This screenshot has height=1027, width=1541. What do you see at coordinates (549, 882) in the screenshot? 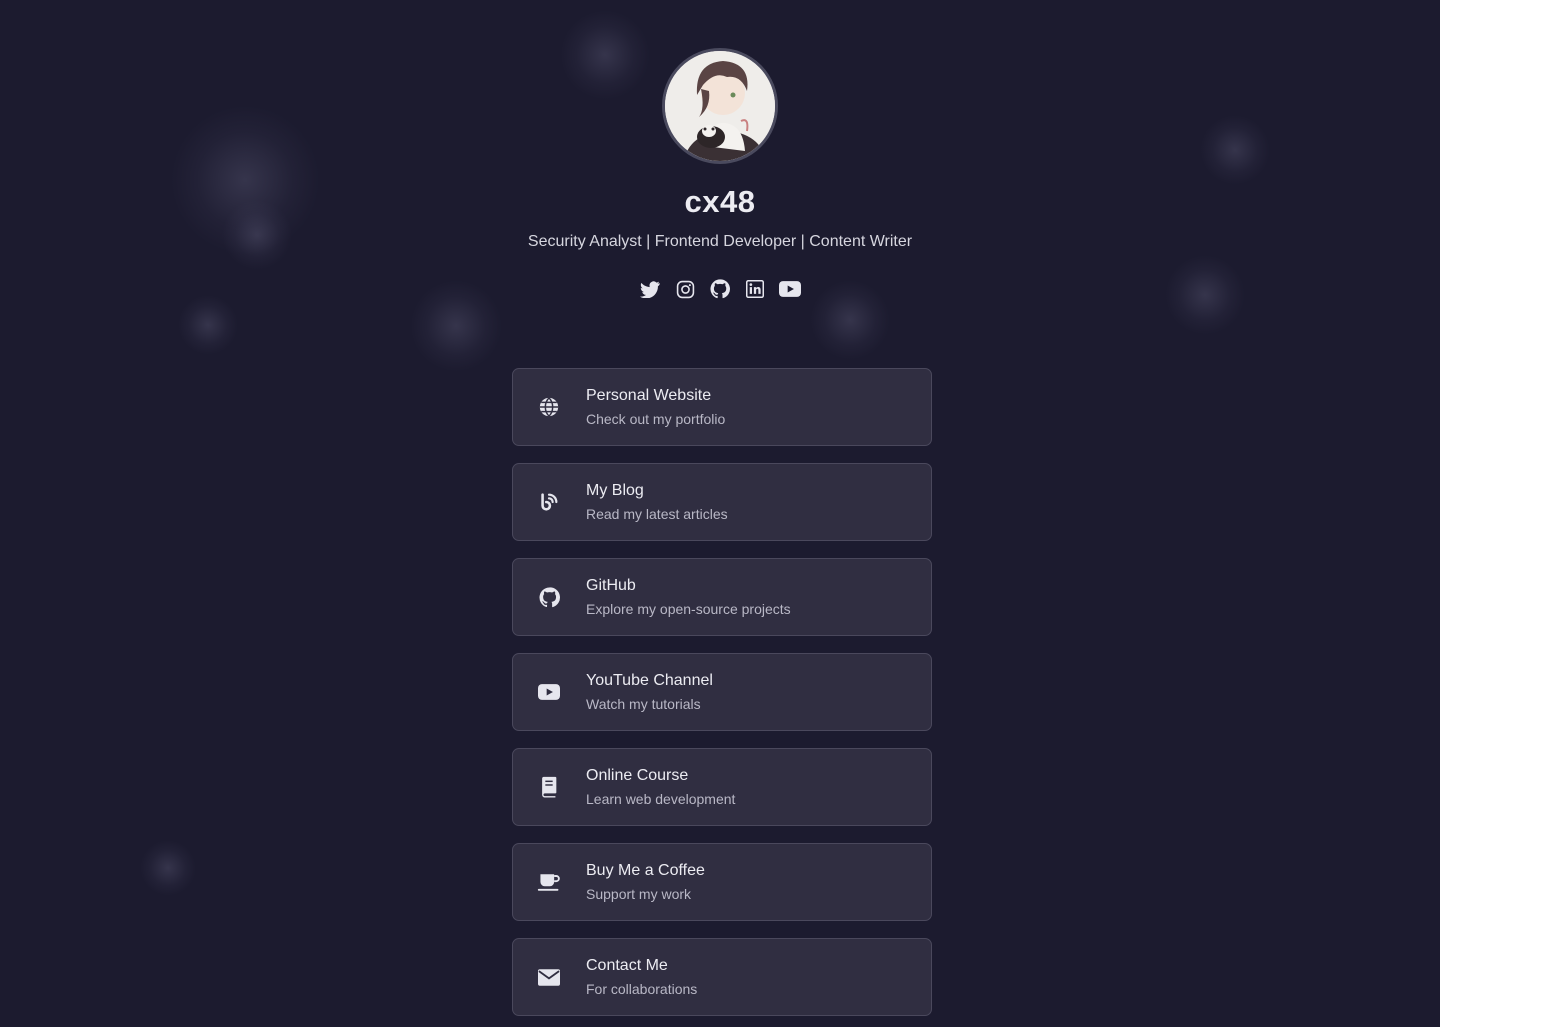
I see `coffee-icon` at bounding box center [549, 882].